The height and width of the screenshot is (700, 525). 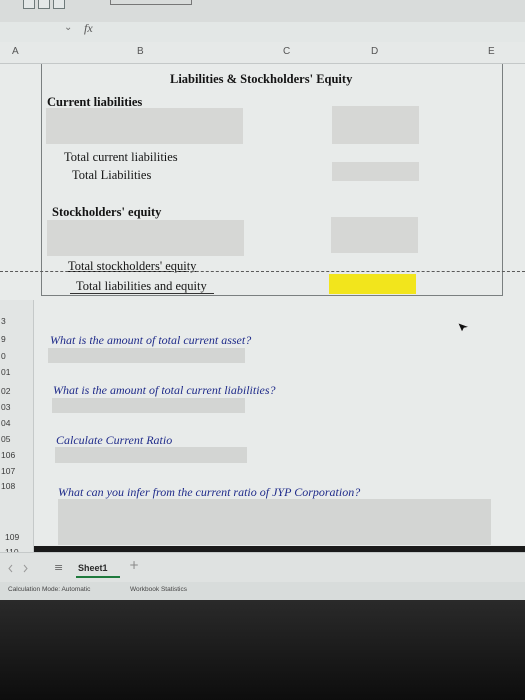 What do you see at coordinates (274, 522) in the screenshot?
I see `answer-infer-current-ratio` at bounding box center [274, 522].